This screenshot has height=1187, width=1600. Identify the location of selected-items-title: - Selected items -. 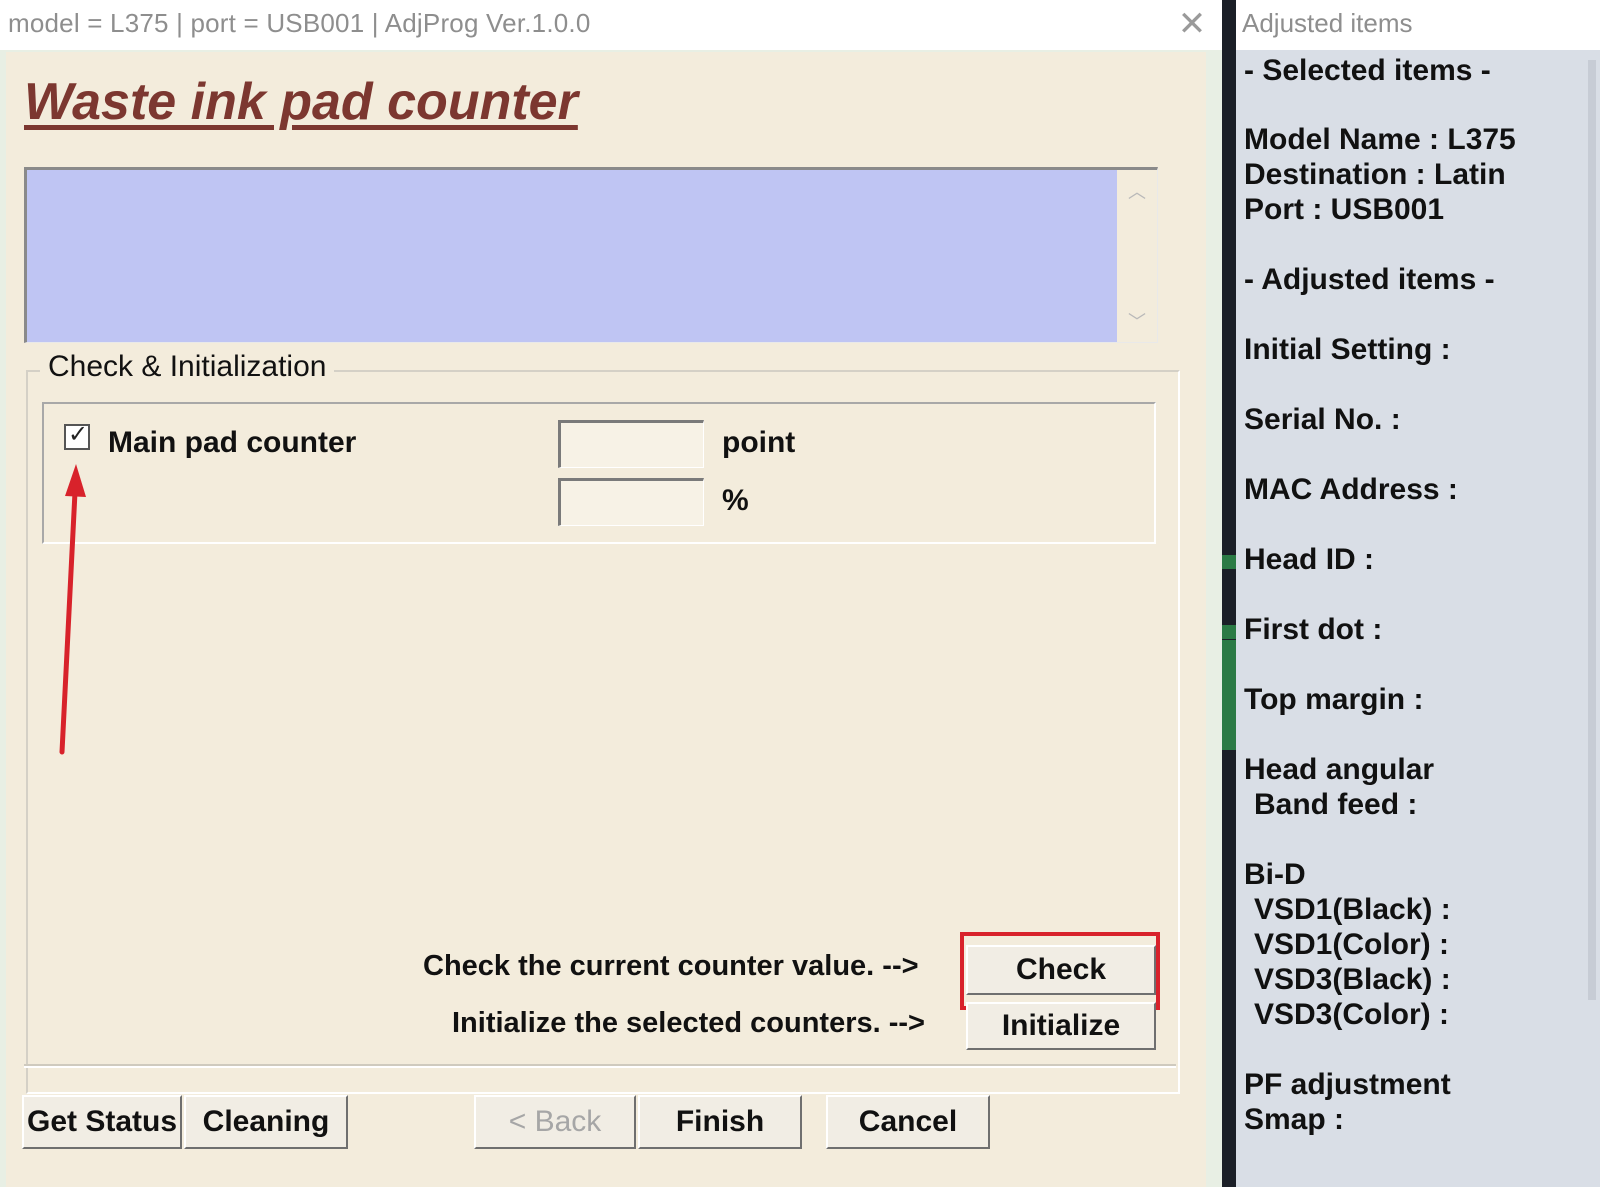
(1367, 70).